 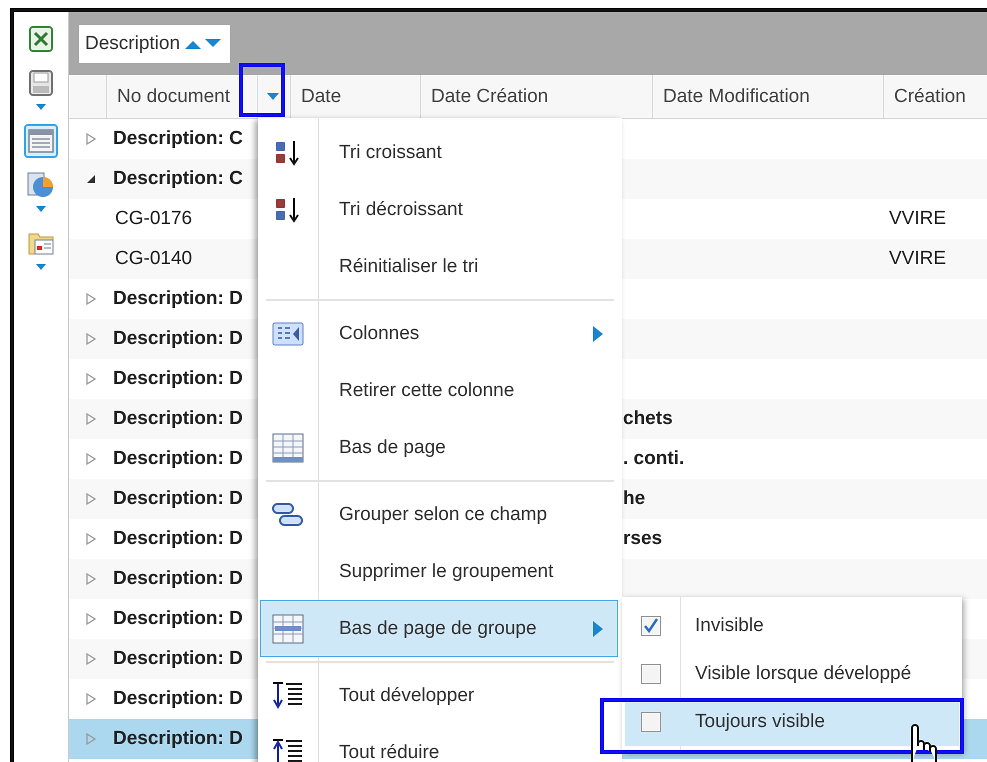 What do you see at coordinates (153, 219) in the screenshot?
I see `table-cell: CG-0176` at bounding box center [153, 219].